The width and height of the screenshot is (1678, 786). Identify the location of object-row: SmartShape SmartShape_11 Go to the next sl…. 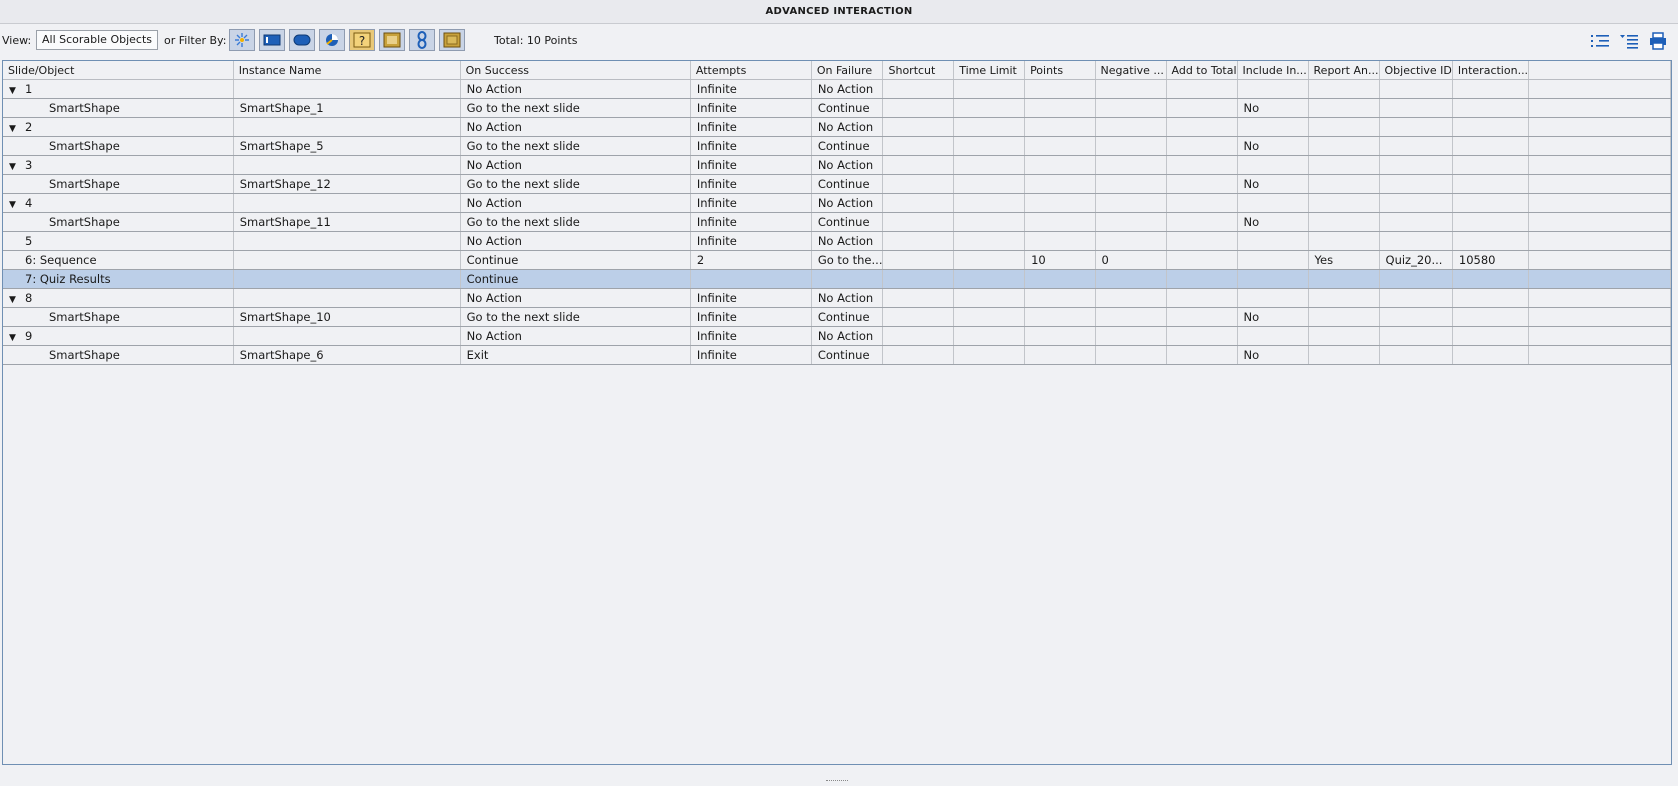
(837, 222).